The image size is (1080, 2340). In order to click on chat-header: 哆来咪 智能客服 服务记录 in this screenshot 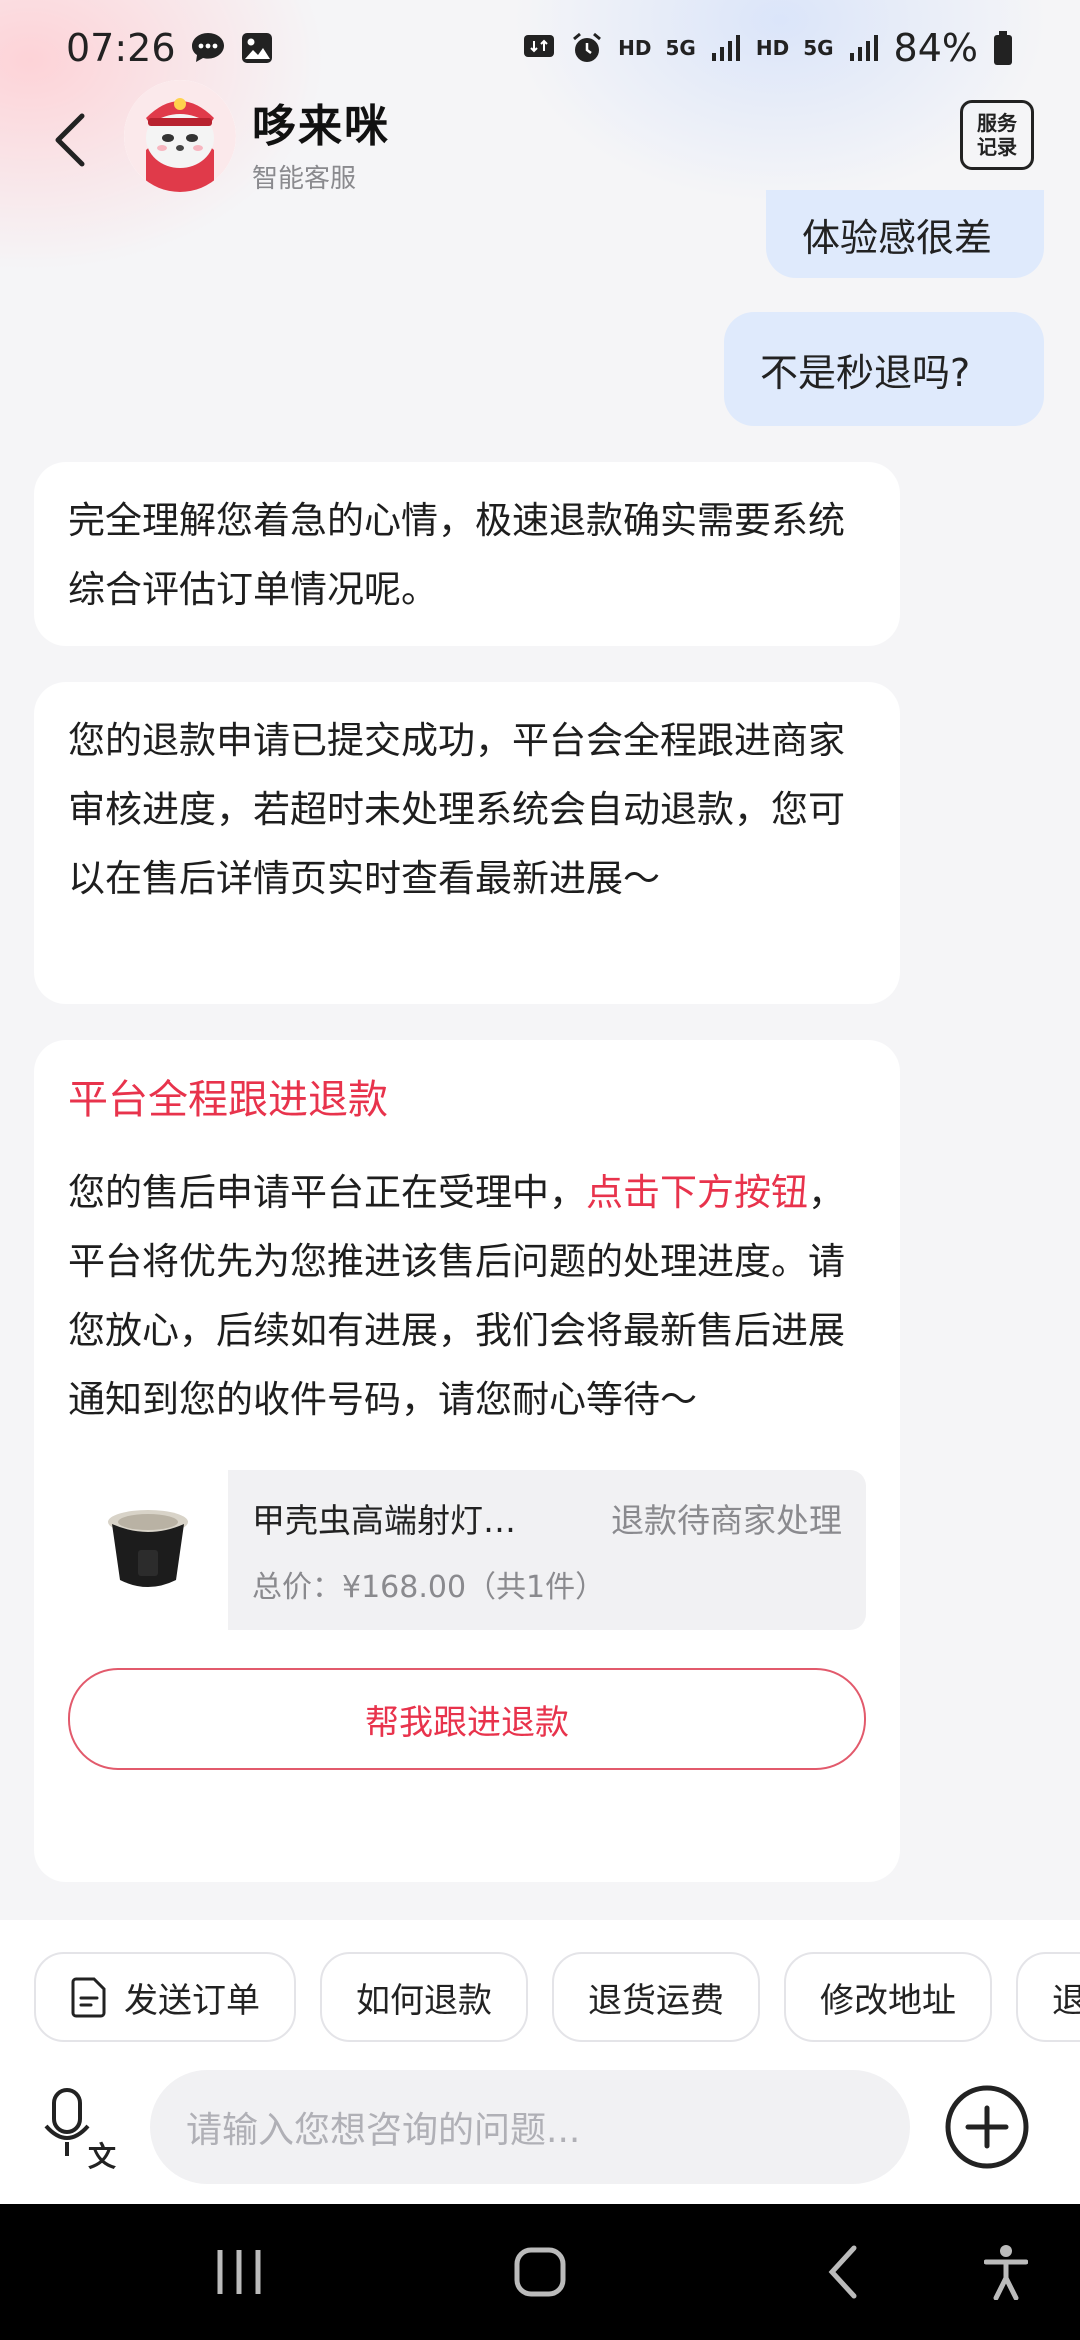, I will do `click(540, 140)`.